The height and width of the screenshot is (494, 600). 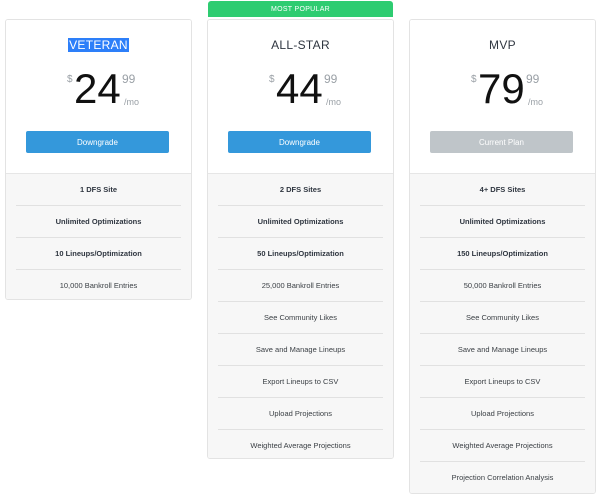 I want to click on feature-item: 2 DFS Sites, so click(x=300, y=190).